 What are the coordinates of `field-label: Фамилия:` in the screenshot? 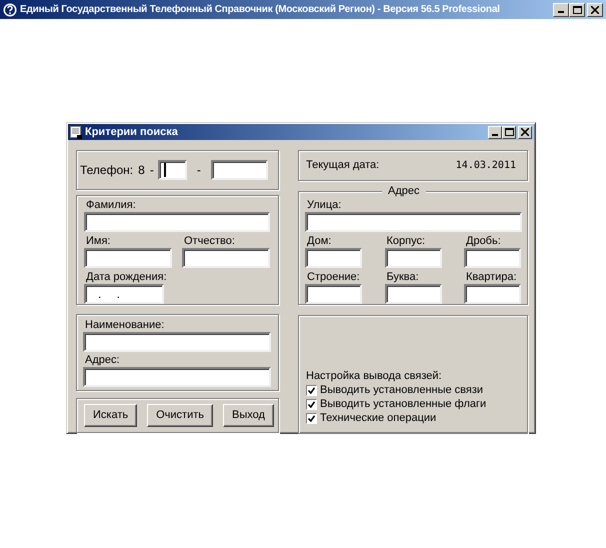 It's located at (111, 205).